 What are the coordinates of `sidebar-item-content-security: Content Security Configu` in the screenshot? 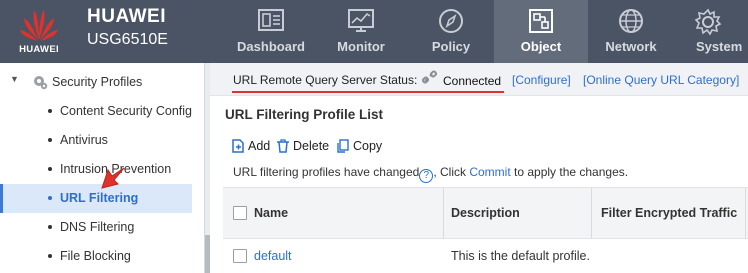 It's located at (96, 111).